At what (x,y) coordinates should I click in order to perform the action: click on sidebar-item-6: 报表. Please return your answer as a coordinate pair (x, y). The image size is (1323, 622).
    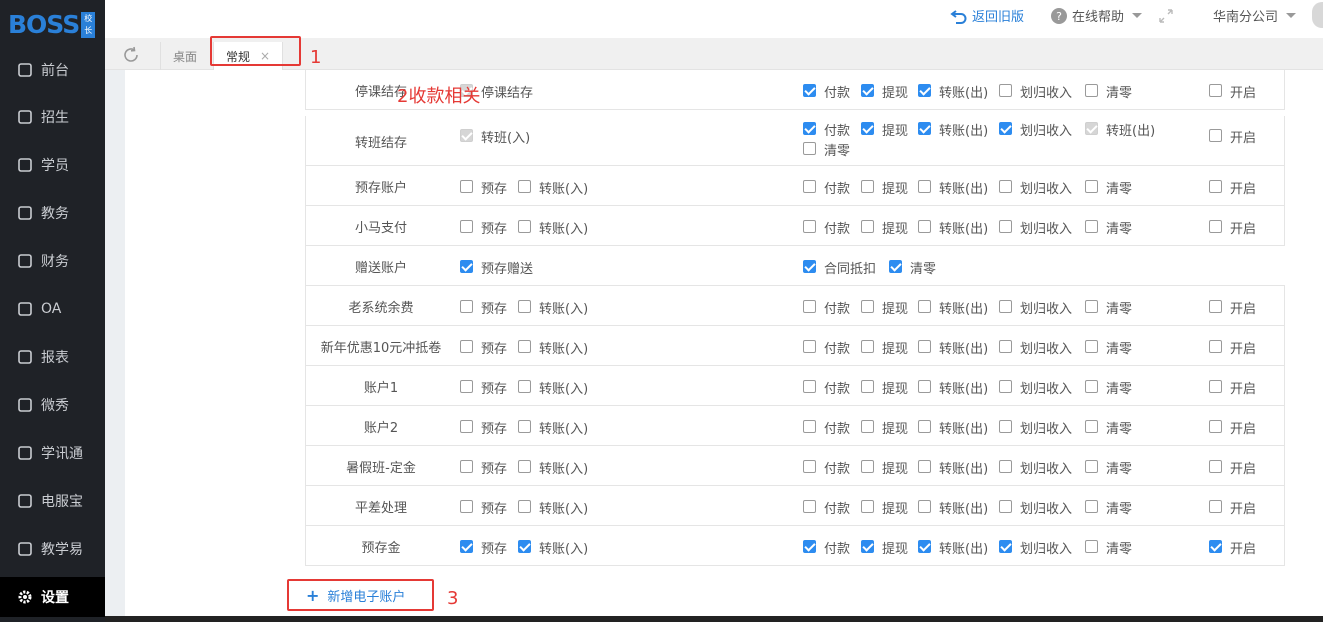
    Looking at the image, I should click on (52, 357).